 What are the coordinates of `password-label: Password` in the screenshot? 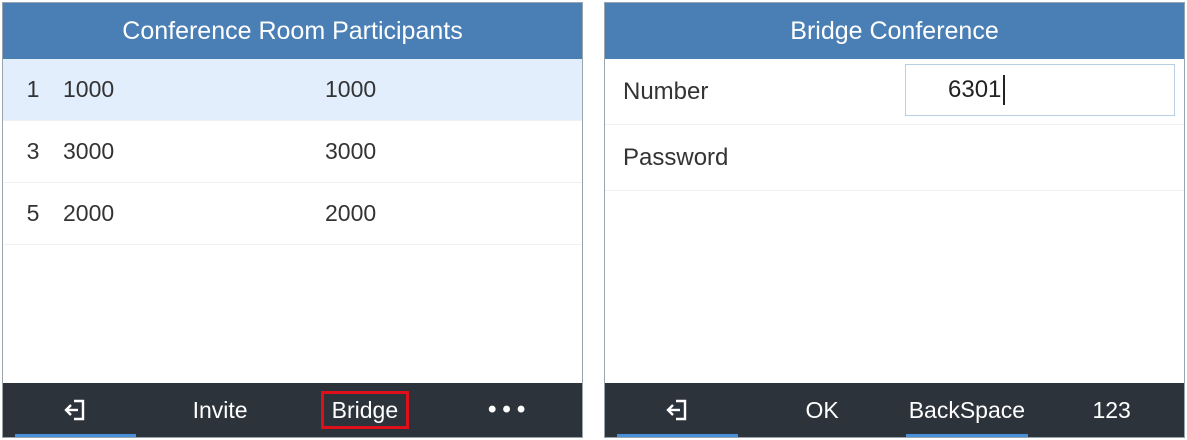 It's located at (676, 157).